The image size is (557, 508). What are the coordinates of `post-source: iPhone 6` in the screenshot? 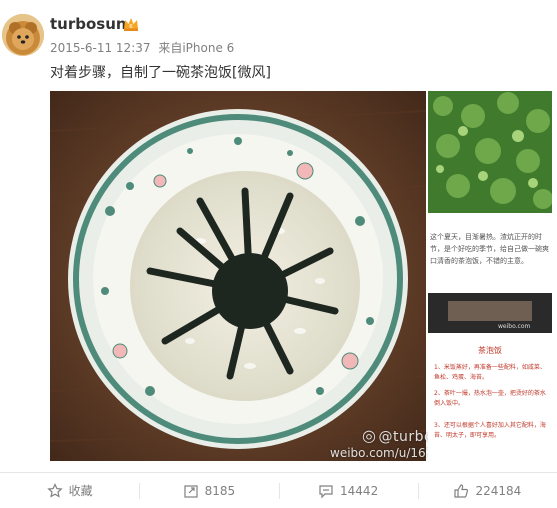 It's located at (208, 48).